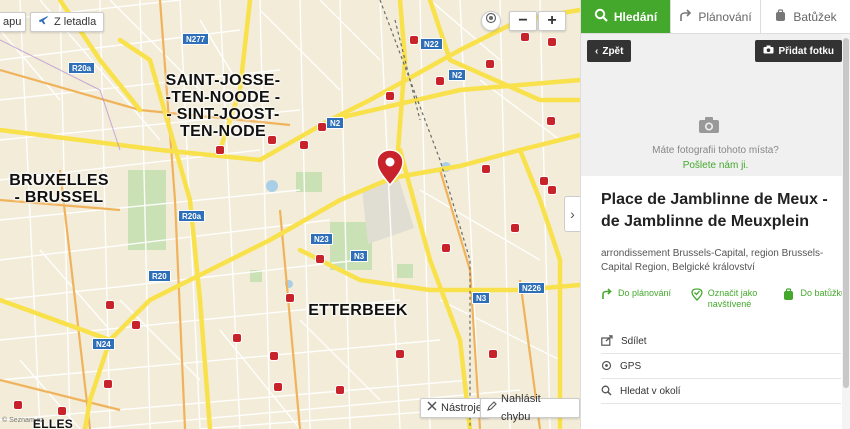 This screenshot has height=429, width=850. I want to click on zoom-in-button: +, so click(552, 21).